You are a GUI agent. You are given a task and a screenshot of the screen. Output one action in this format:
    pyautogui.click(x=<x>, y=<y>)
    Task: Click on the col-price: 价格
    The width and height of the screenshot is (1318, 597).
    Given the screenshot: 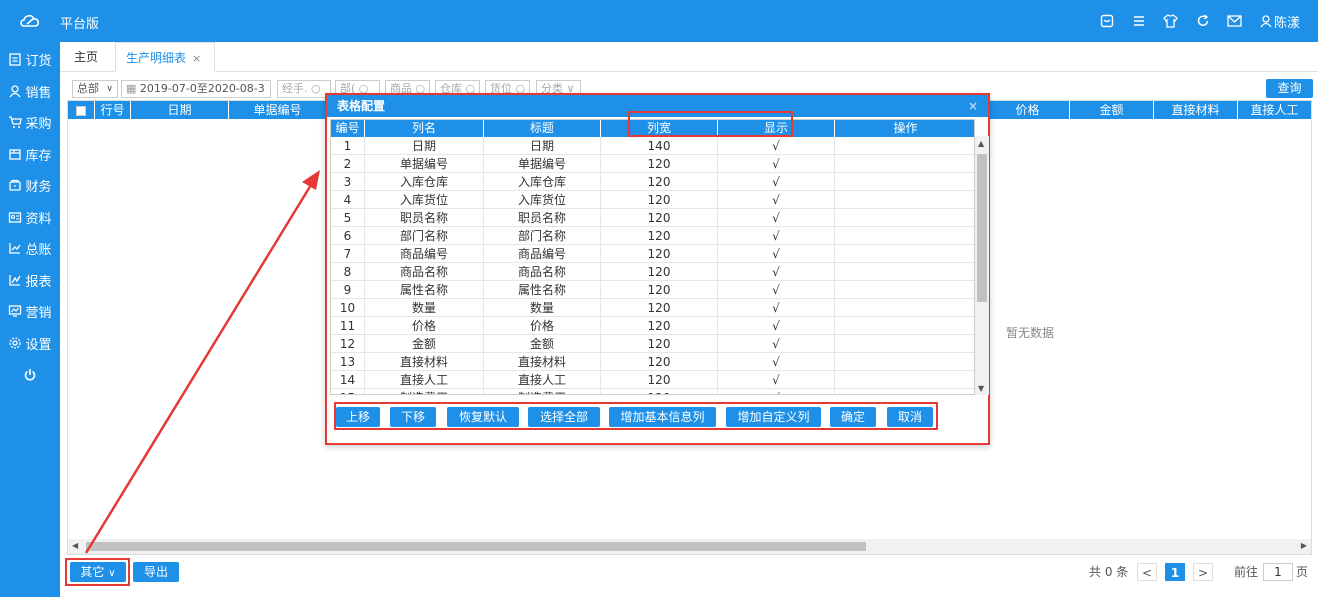 What is the action you would take?
    pyautogui.click(x=1028, y=110)
    